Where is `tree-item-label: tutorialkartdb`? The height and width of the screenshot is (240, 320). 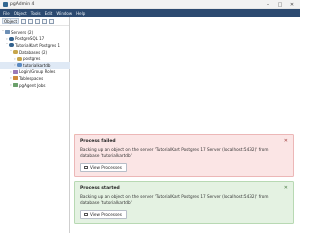
tree-item-label: tutorialkartdb is located at coordinates (37, 65).